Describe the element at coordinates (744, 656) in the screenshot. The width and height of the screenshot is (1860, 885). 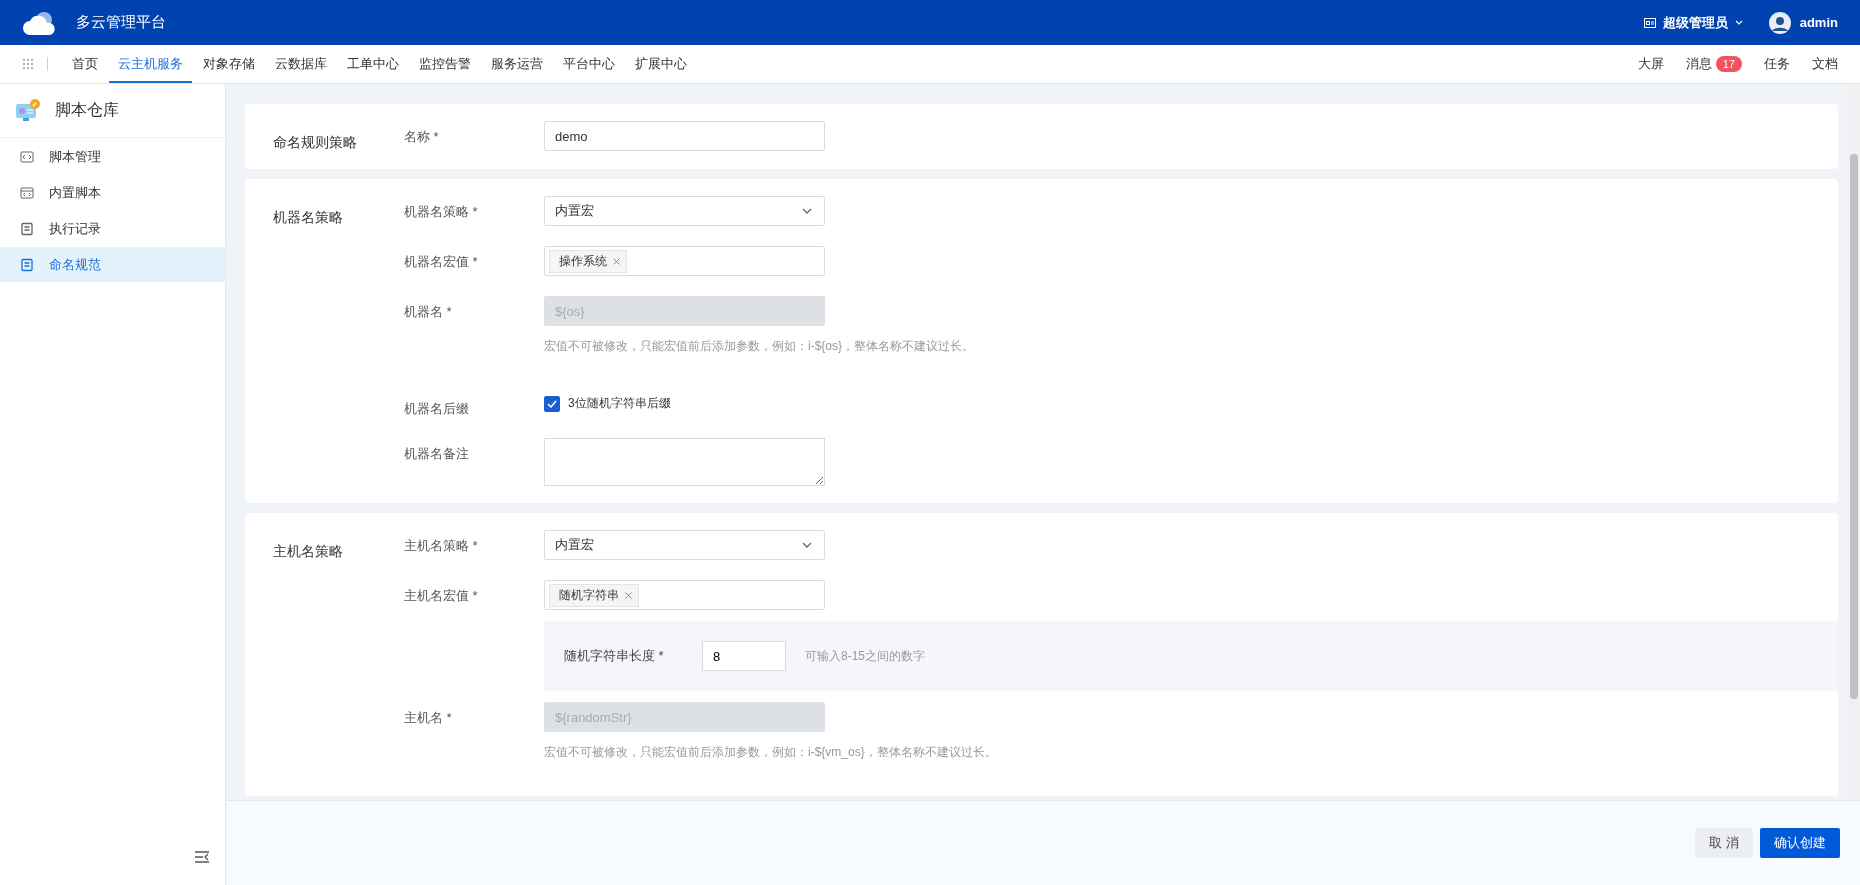
I see `length-input: 8` at that location.